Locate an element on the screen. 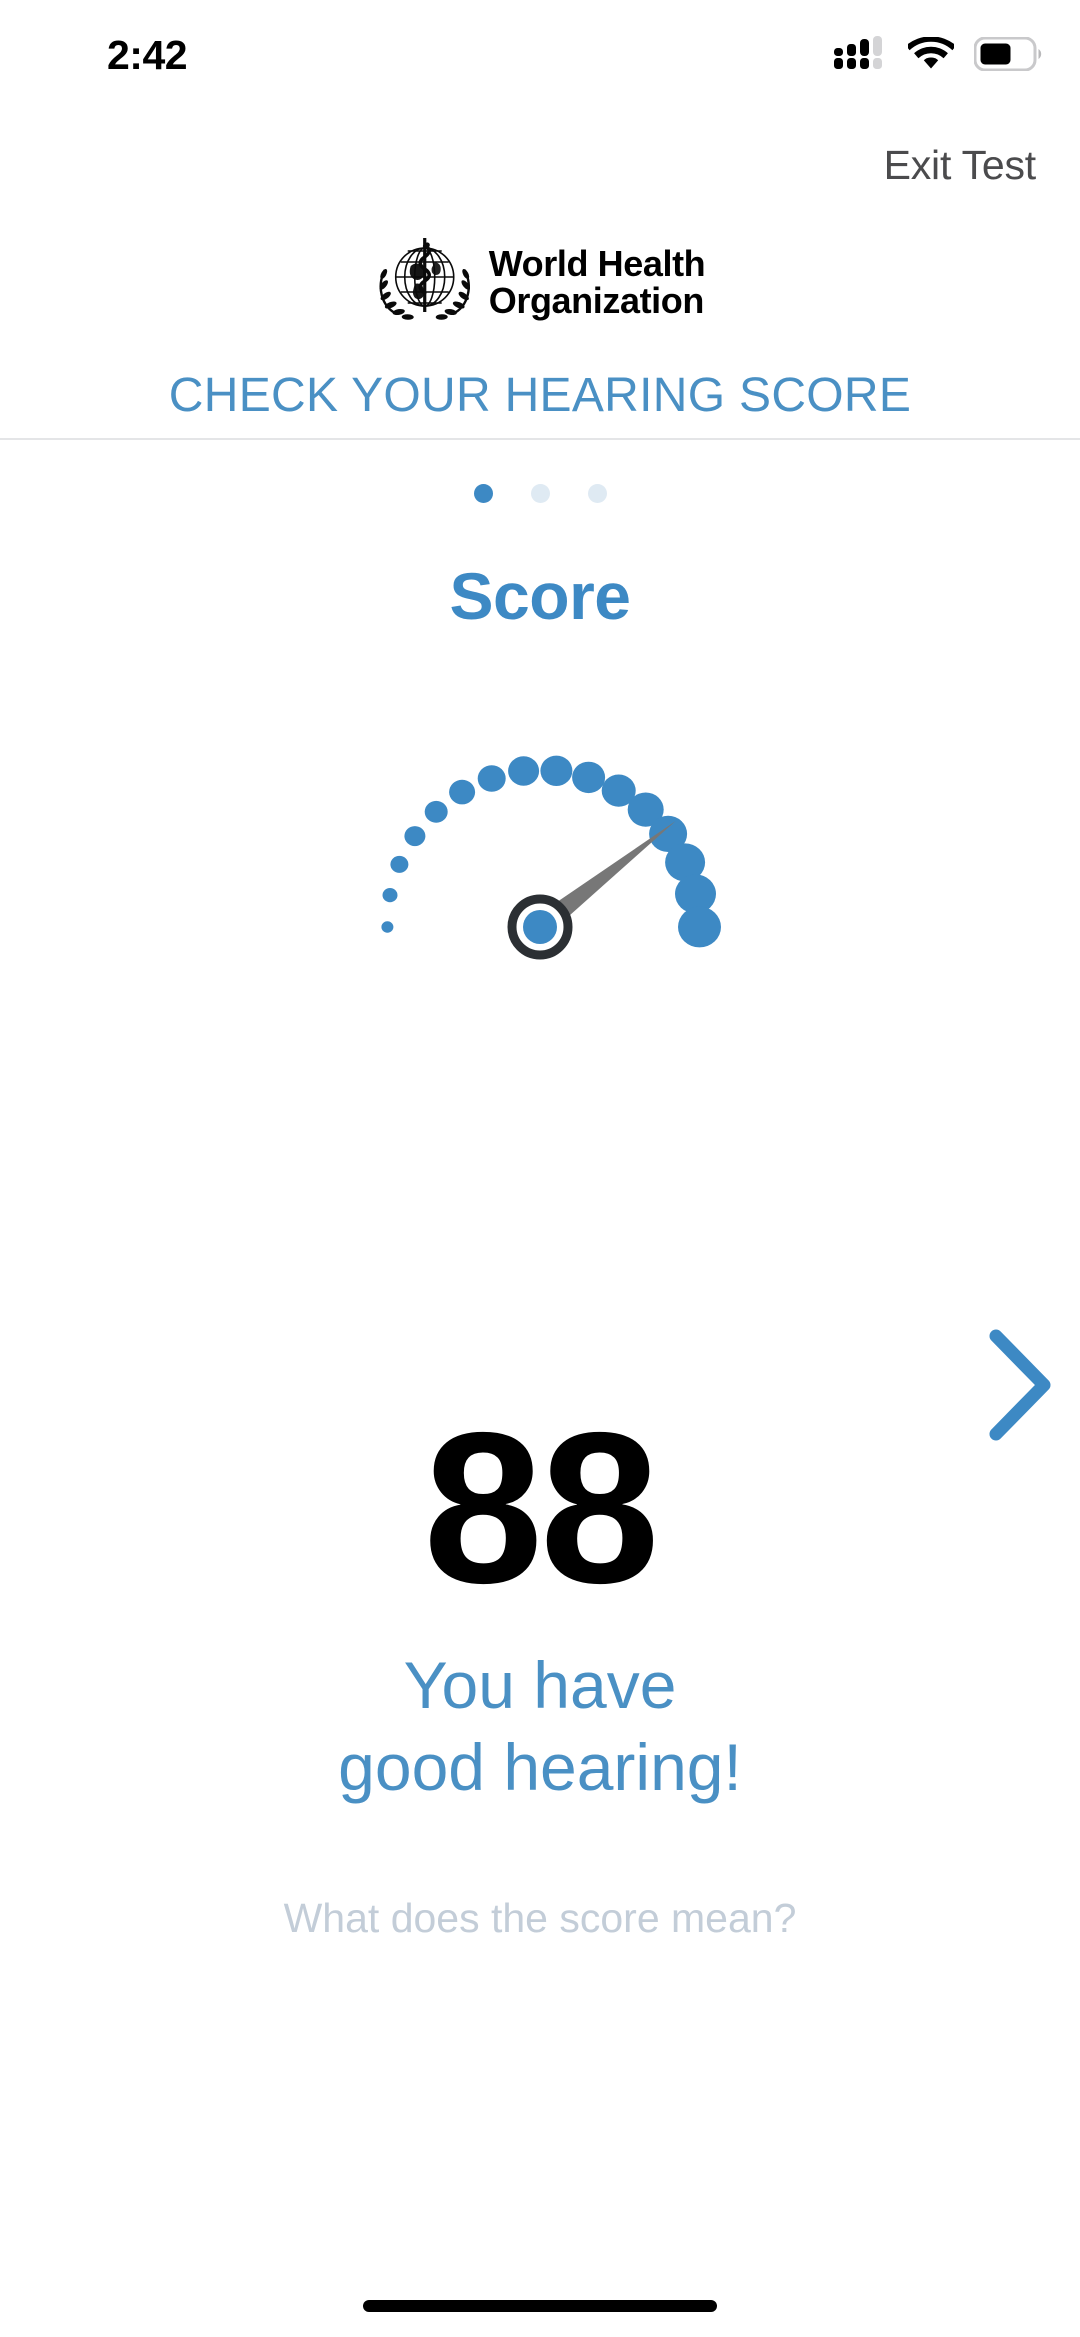 The width and height of the screenshot is (1080, 2337). who-logo-line1: World Health is located at coordinates (597, 263).